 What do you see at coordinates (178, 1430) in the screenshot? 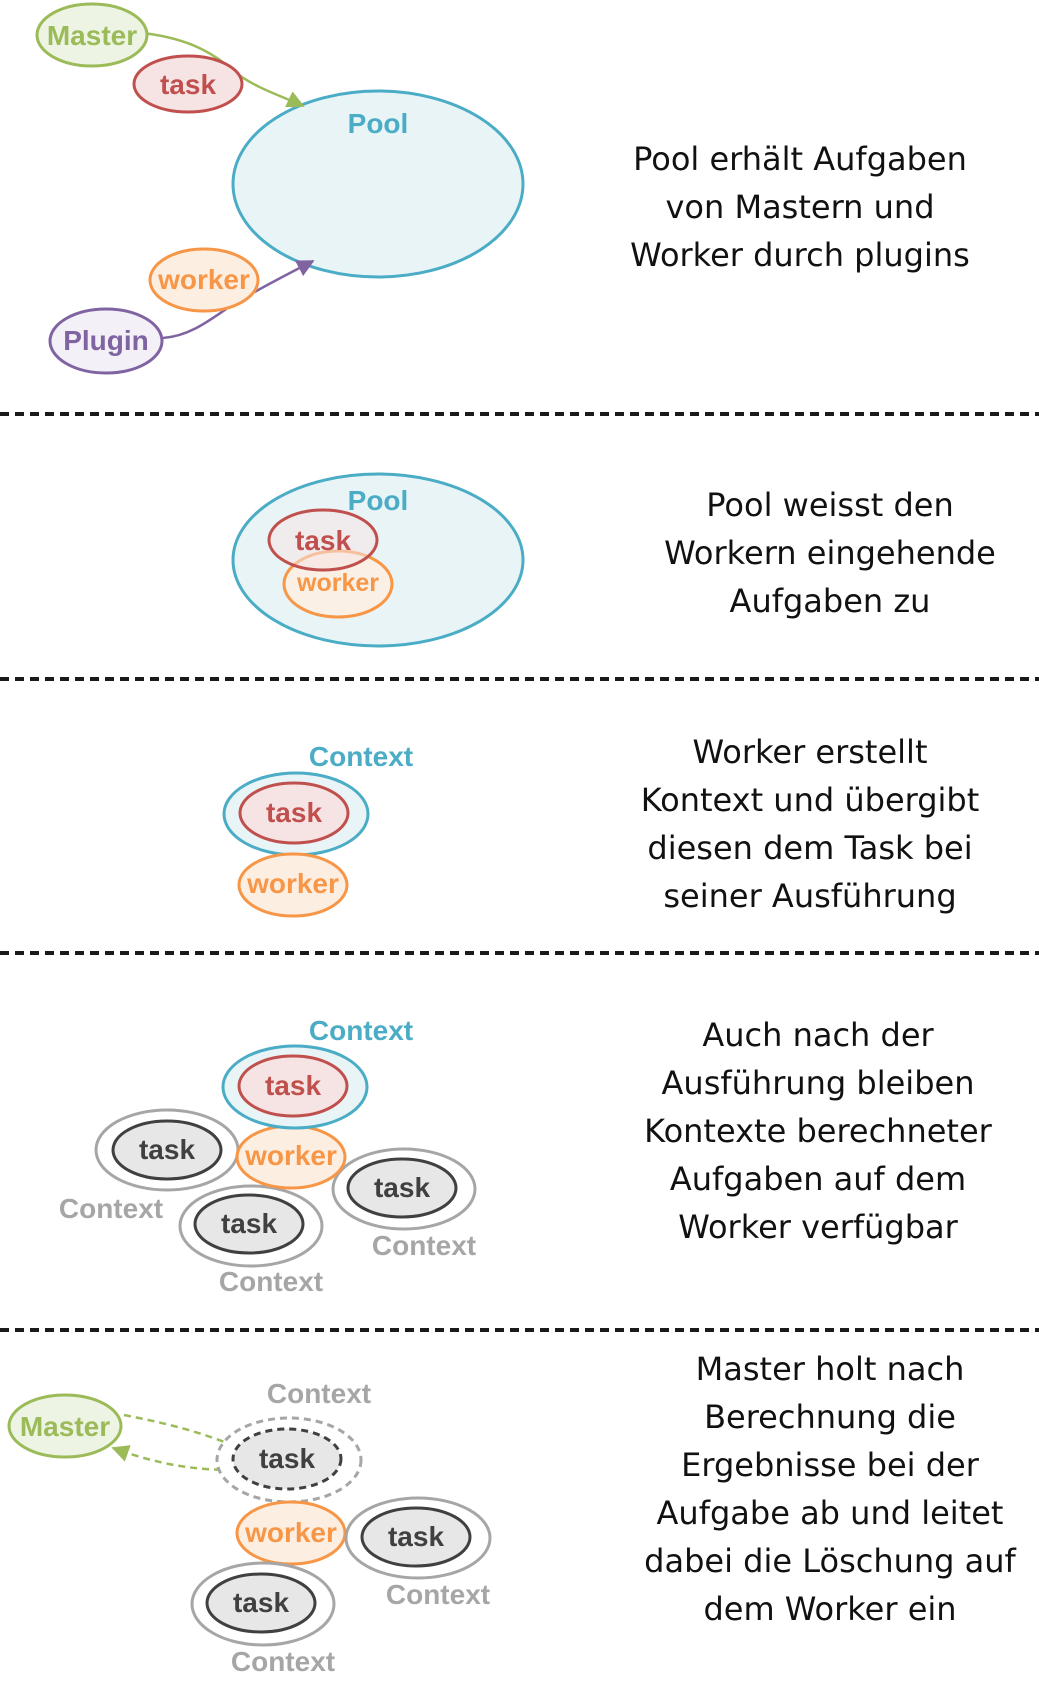
I see `master-to-task-dashed-arrow` at bounding box center [178, 1430].